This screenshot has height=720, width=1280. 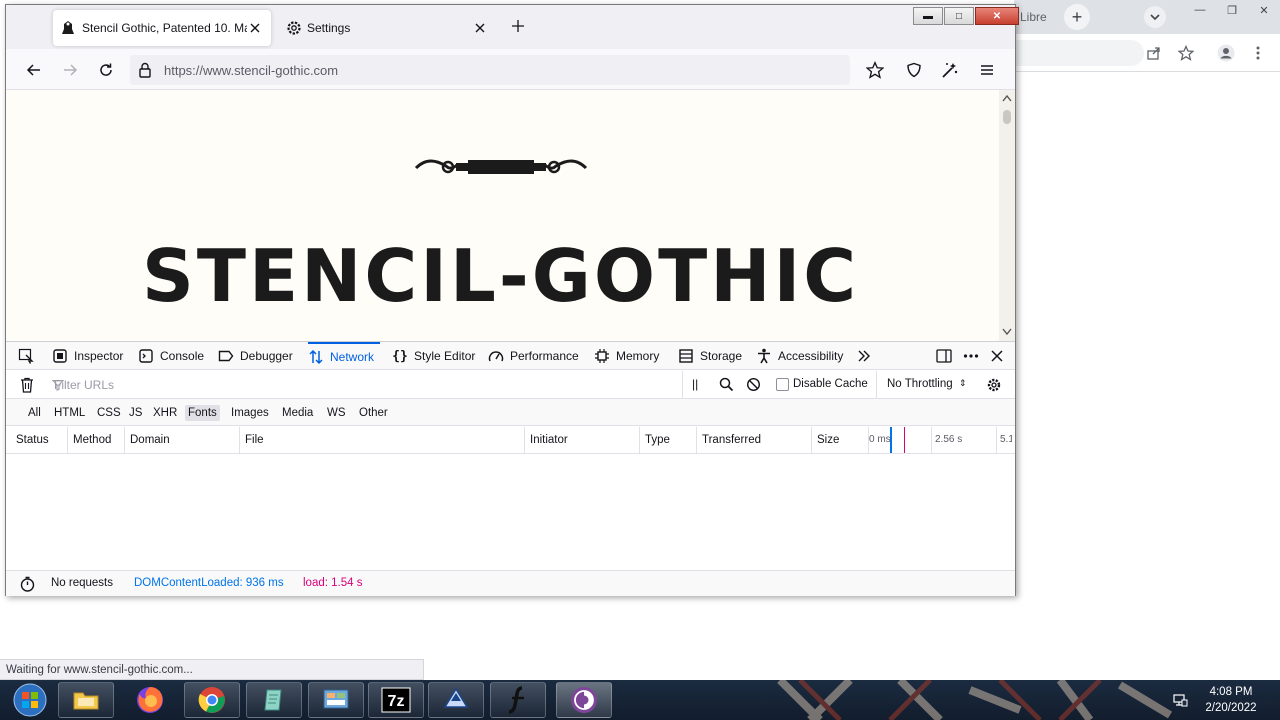 What do you see at coordinates (274, 700) in the screenshot?
I see `taskbar-notepad` at bounding box center [274, 700].